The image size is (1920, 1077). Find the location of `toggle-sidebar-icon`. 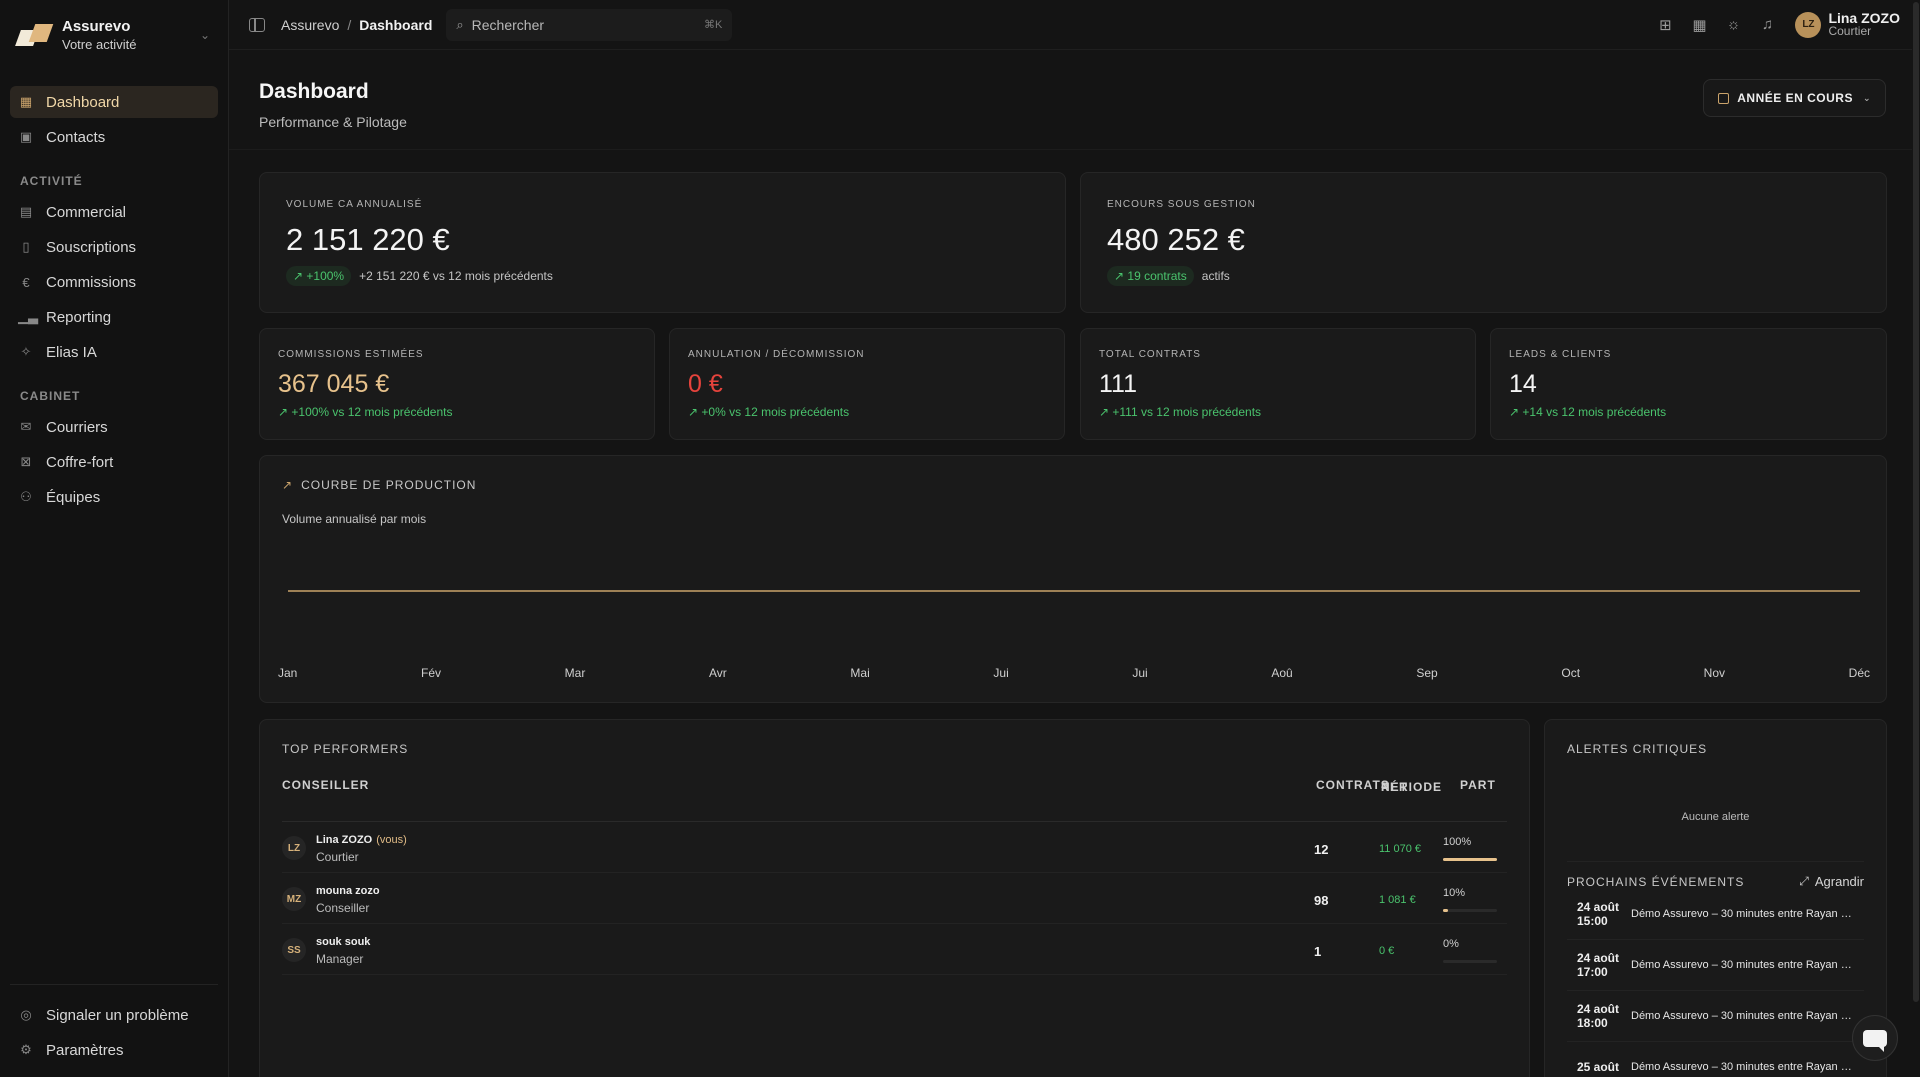

toggle-sidebar-icon is located at coordinates (257, 24).